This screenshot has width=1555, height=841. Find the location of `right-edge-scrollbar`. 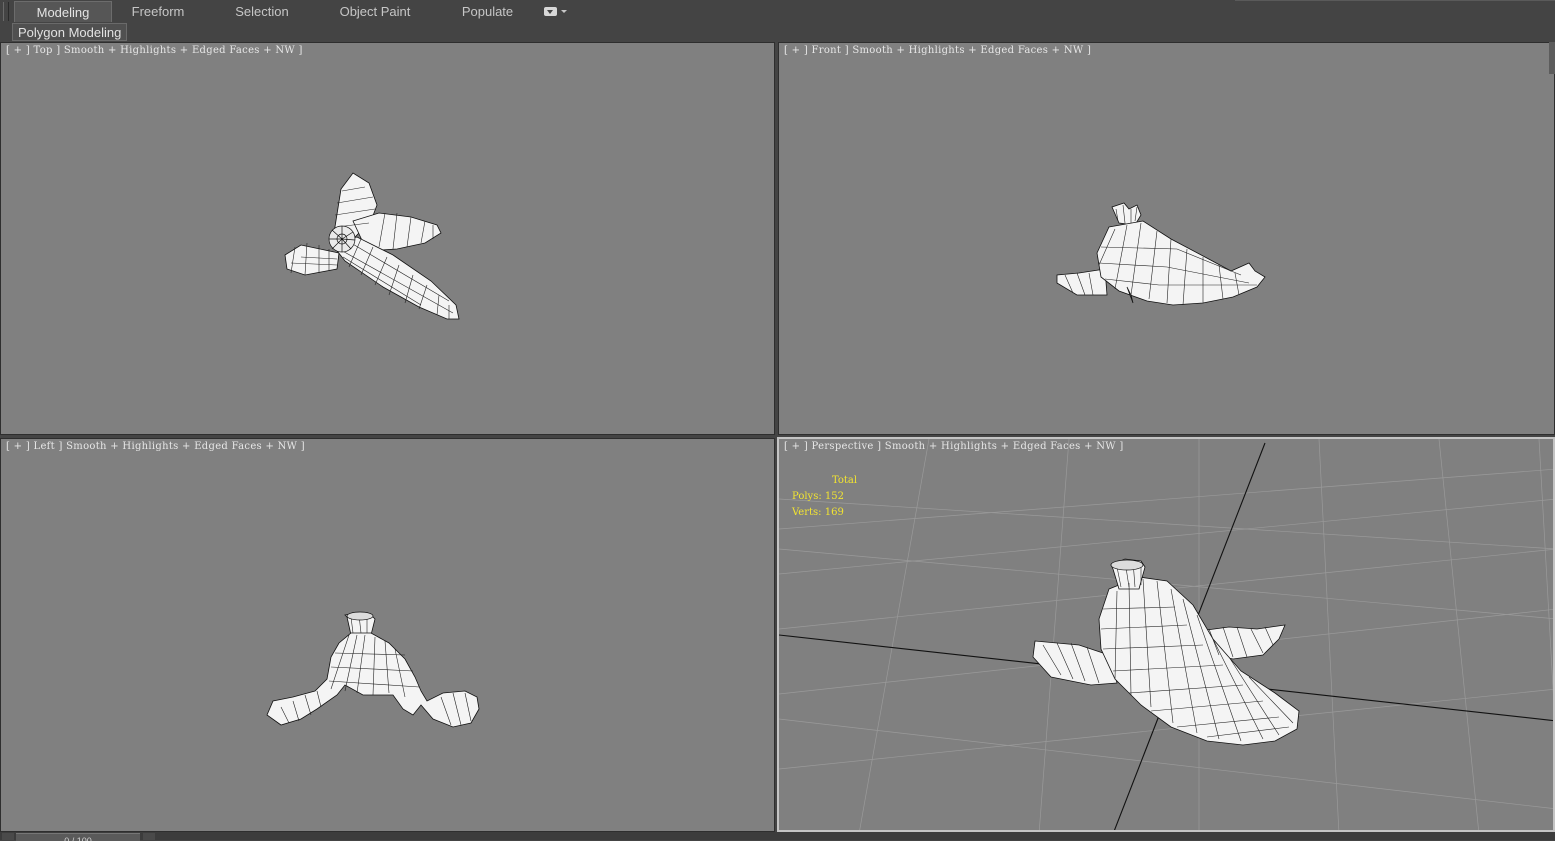

right-edge-scrollbar is located at coordinates (1552, 58).